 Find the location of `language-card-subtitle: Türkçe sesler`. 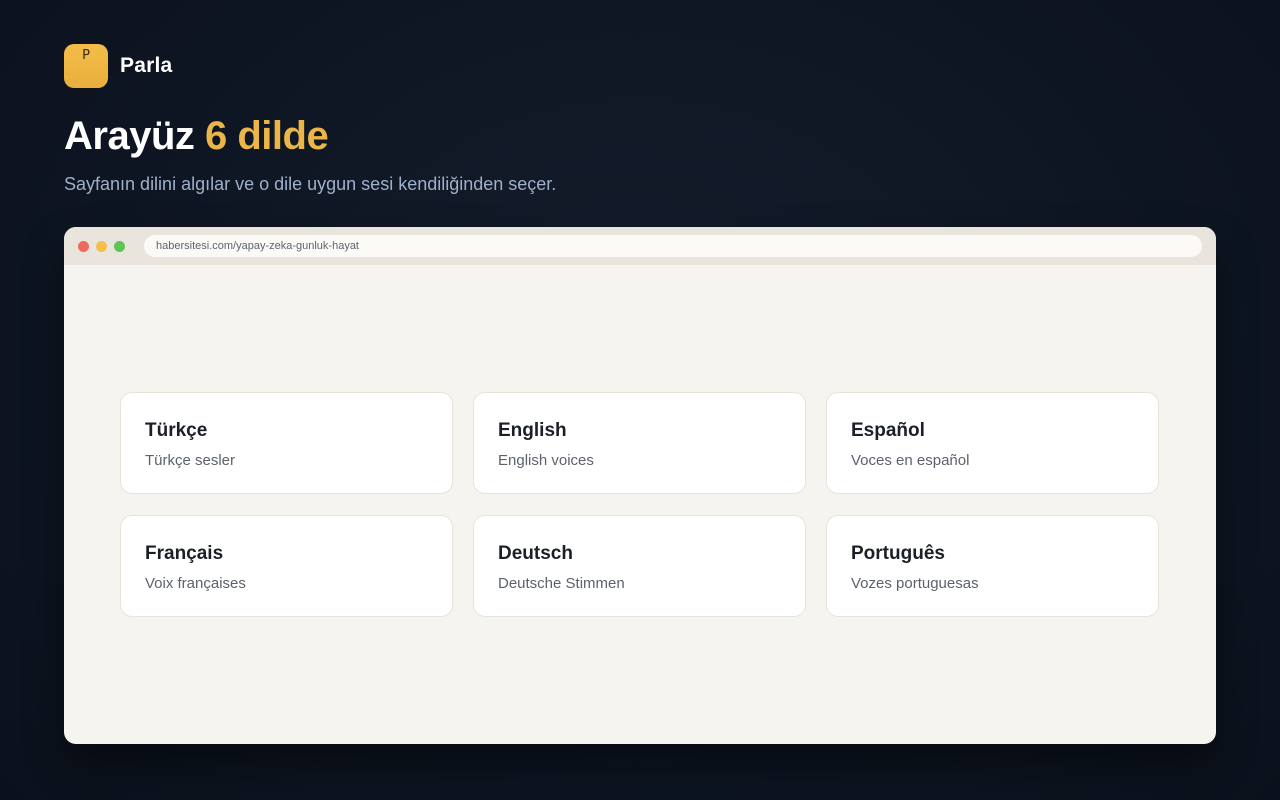

language-card-subtitle: Türkçe sesler is located at coordinates (190, 460).